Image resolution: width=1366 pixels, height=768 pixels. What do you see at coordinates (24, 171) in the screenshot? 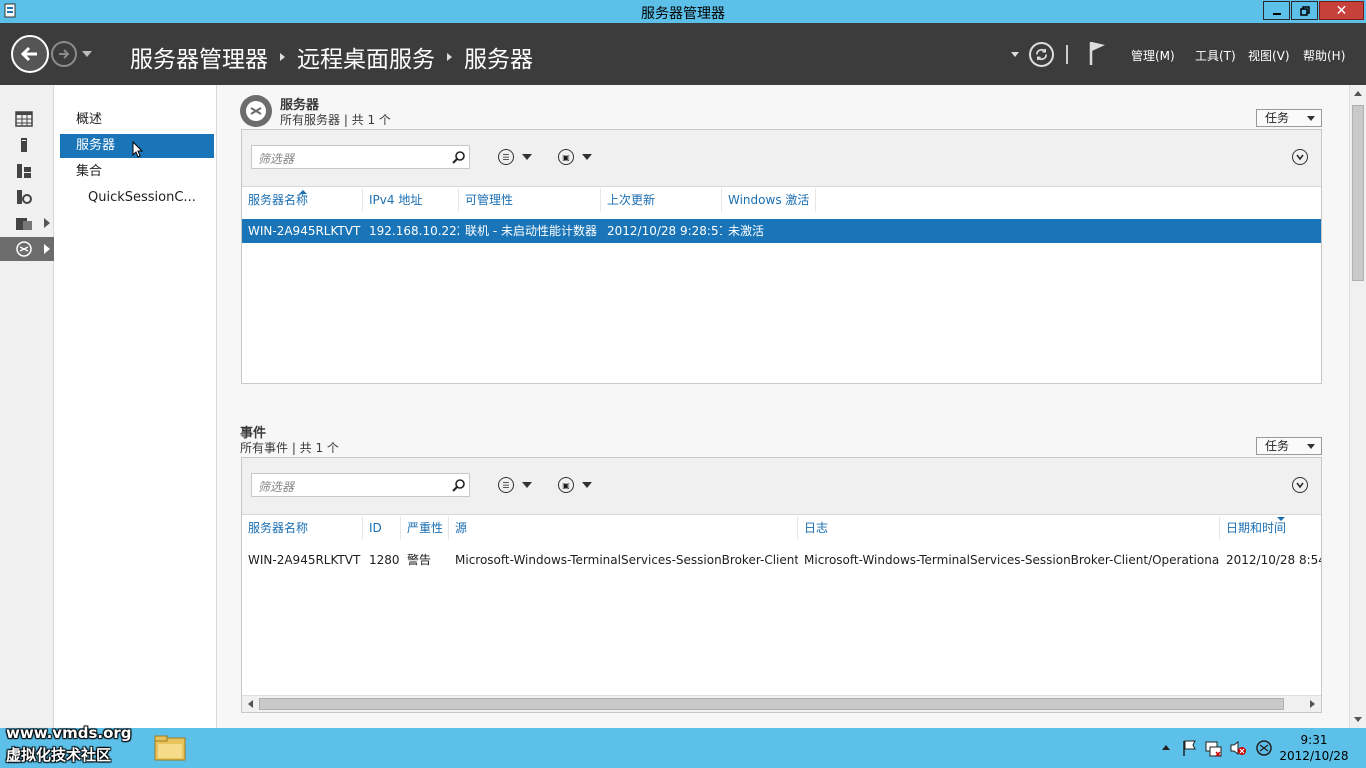
I see `all-servers-icon` at bounding box center [24, 171].